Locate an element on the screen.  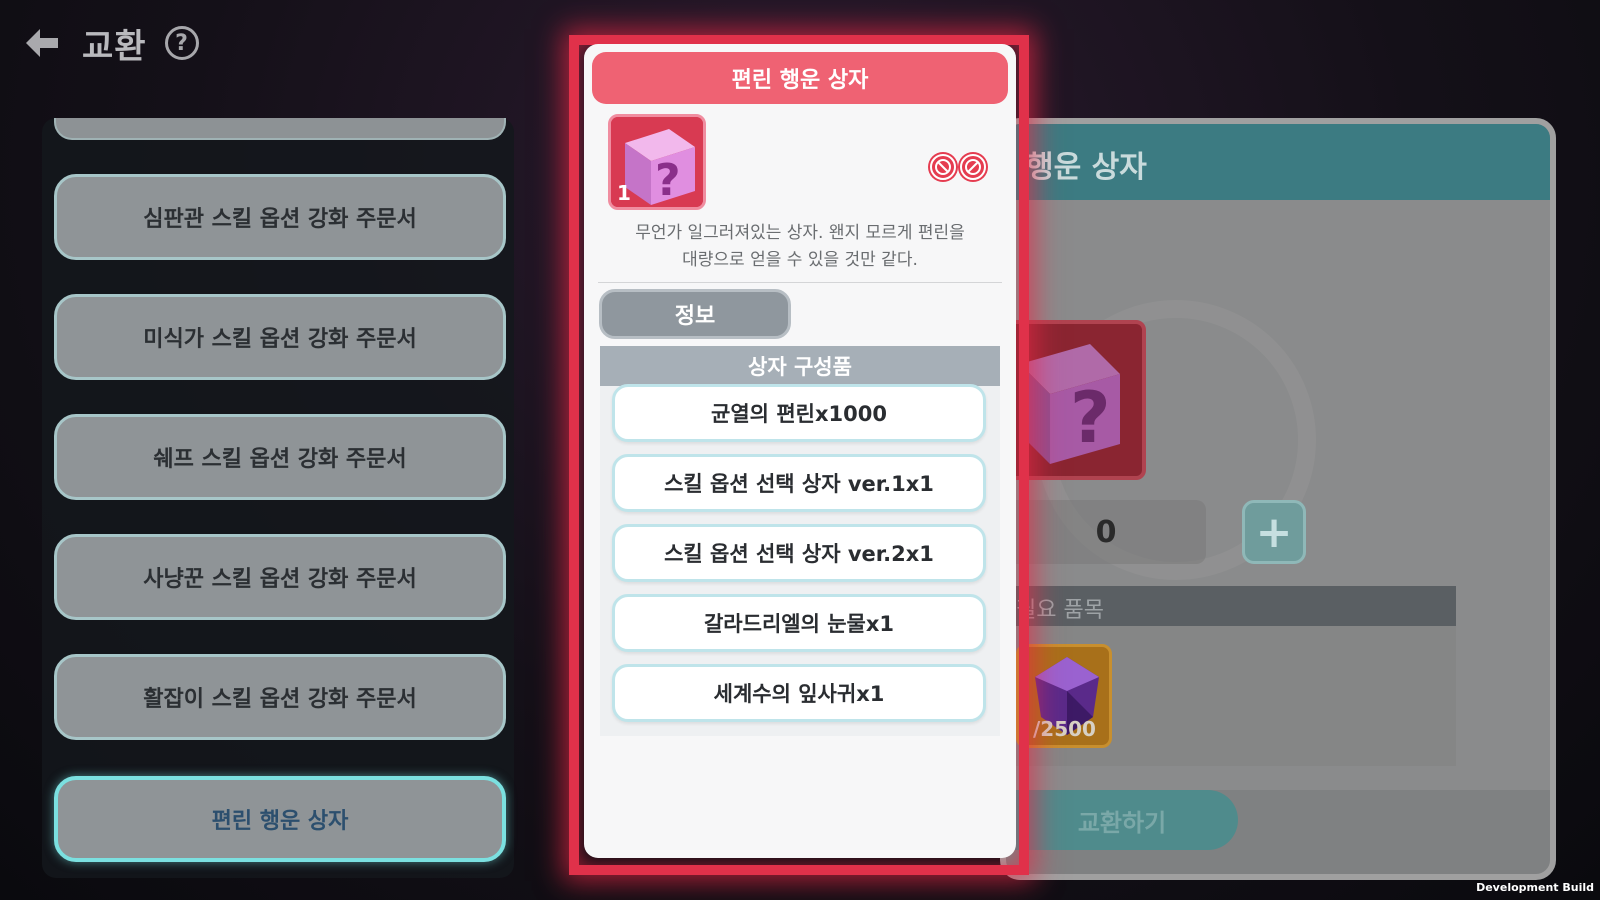
list-item-partial is located at coordinates (280, 129).